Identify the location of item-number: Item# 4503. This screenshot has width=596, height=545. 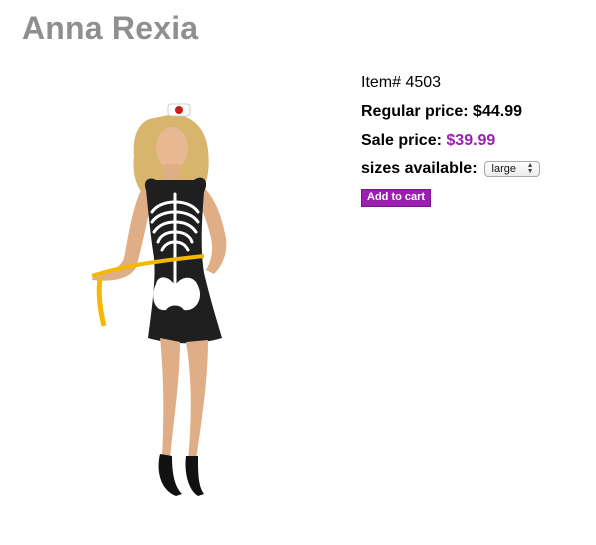
(476, 83).